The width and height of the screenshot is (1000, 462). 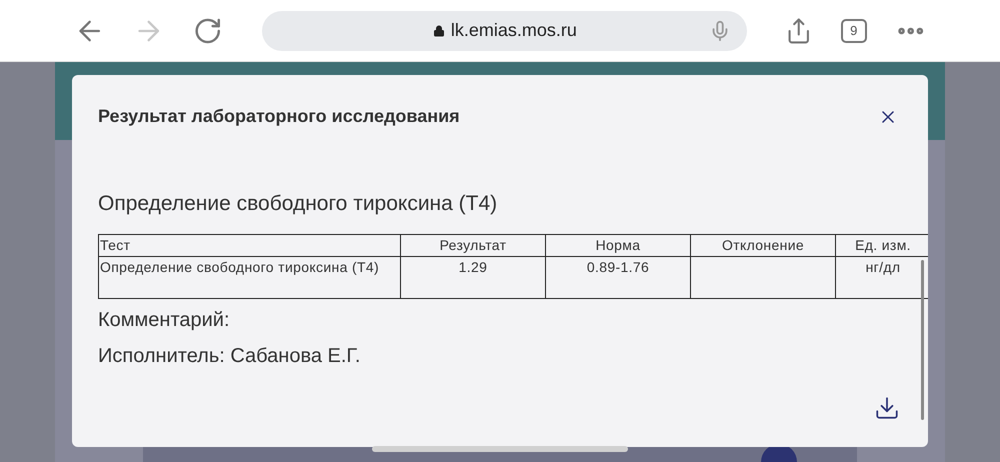 What do you see at coordinates (249, 277) in the screenshot?
I see `table-cell: Определение свободного тироксина (Т4)` at bounding box center [249, 277].